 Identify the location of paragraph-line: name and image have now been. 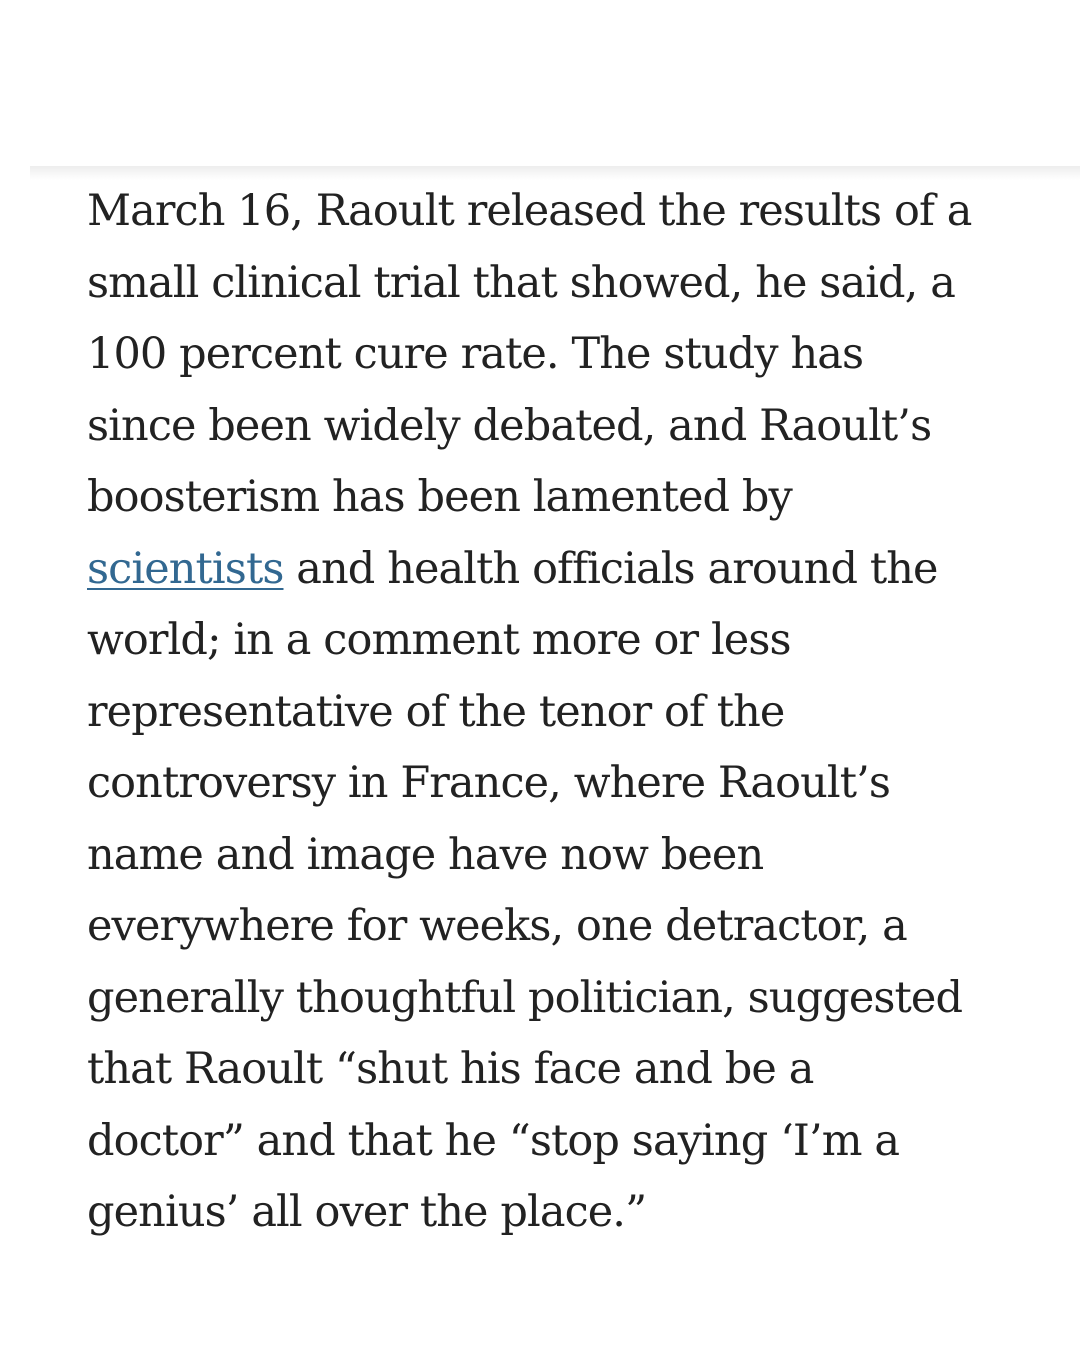
(425, 854).